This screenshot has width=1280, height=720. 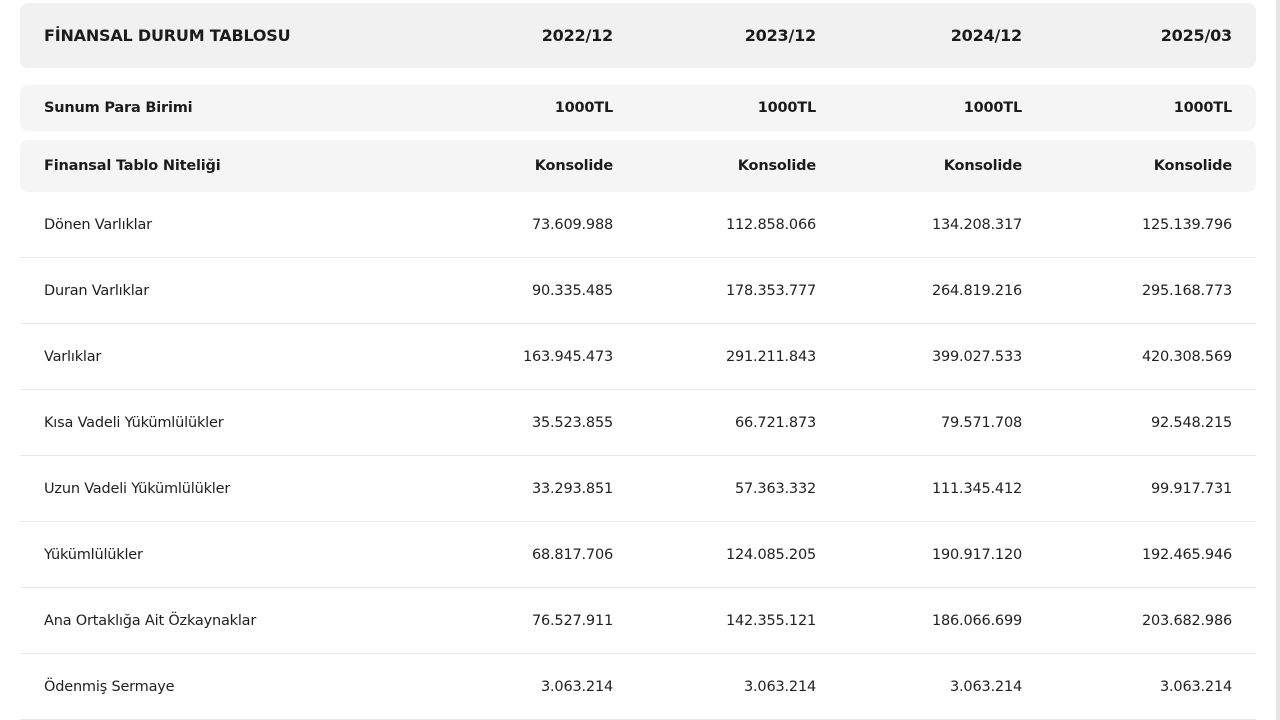 I want to click on cell-value: 178.353.777, so click(x=770, y=290).